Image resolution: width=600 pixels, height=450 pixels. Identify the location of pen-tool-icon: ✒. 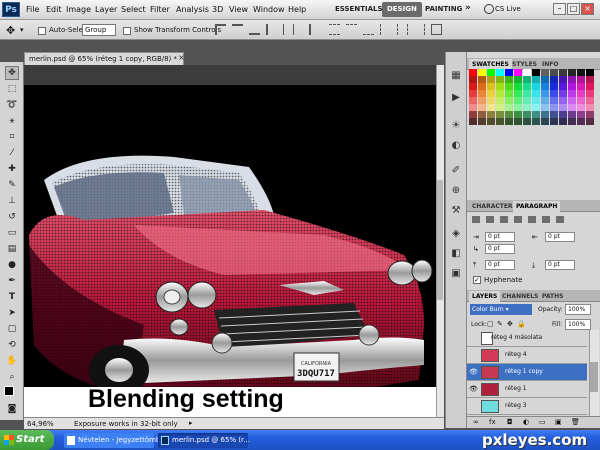
(12, 281).